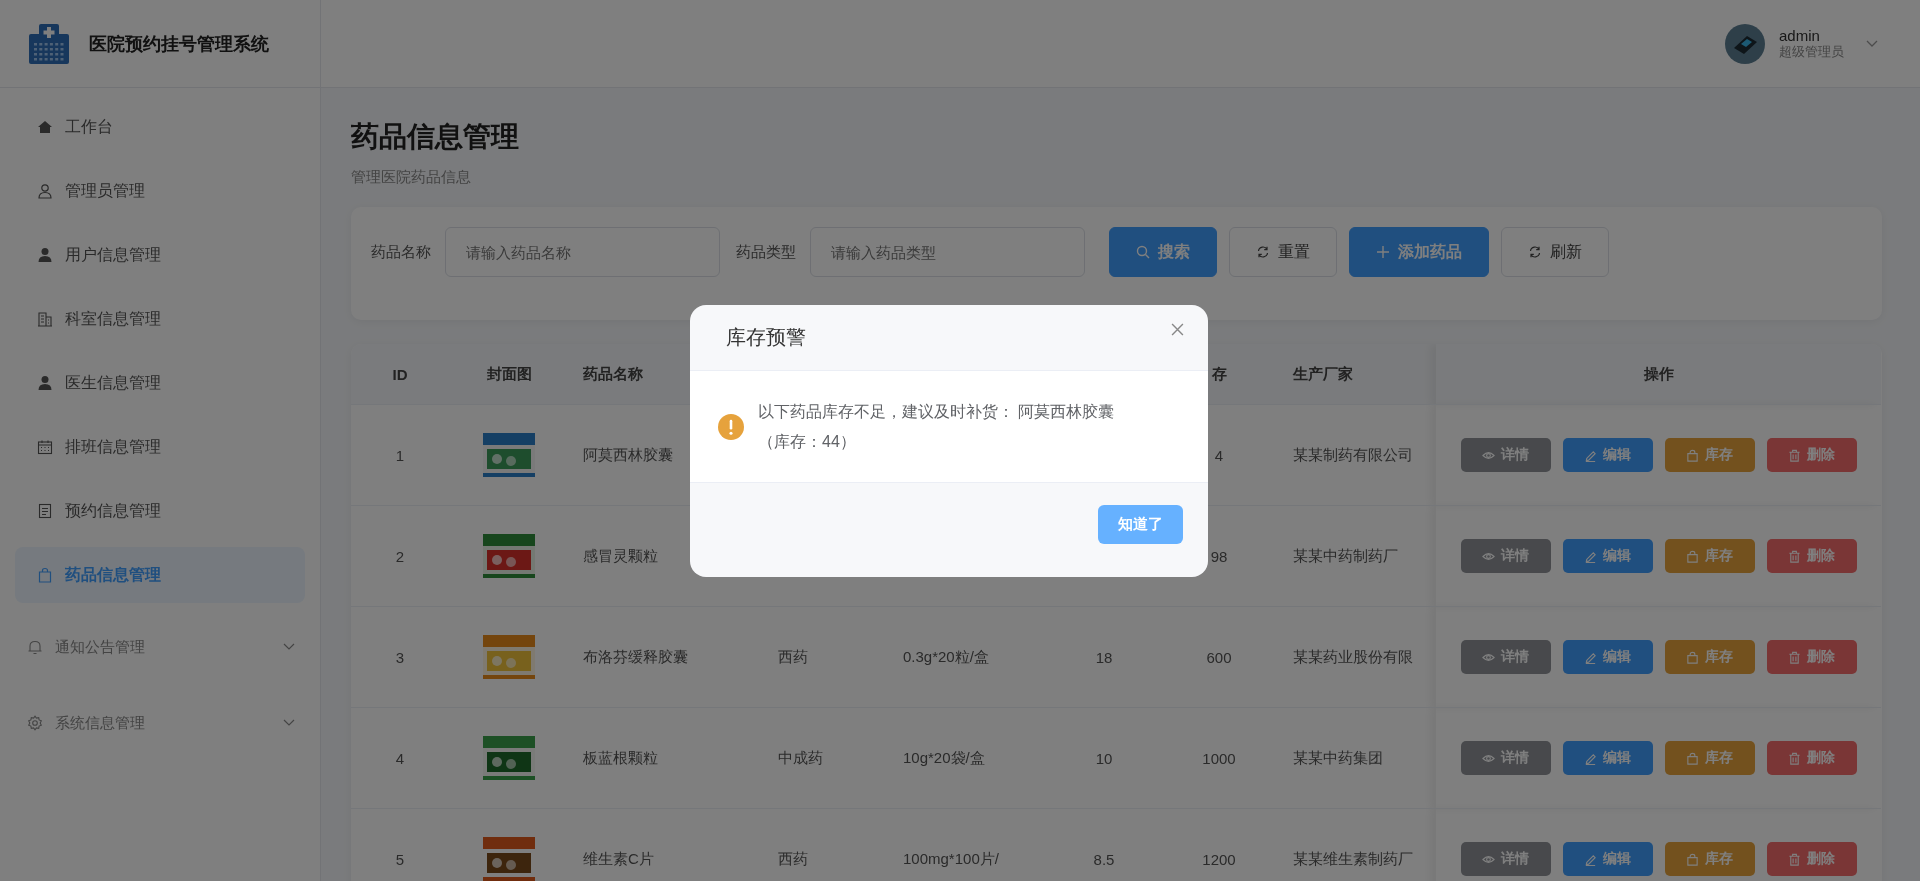 The image size is (1920, 881). Describe the element at coordinates (613, 373) in the screenshot. I see `column-header: 药品名称` at that location.